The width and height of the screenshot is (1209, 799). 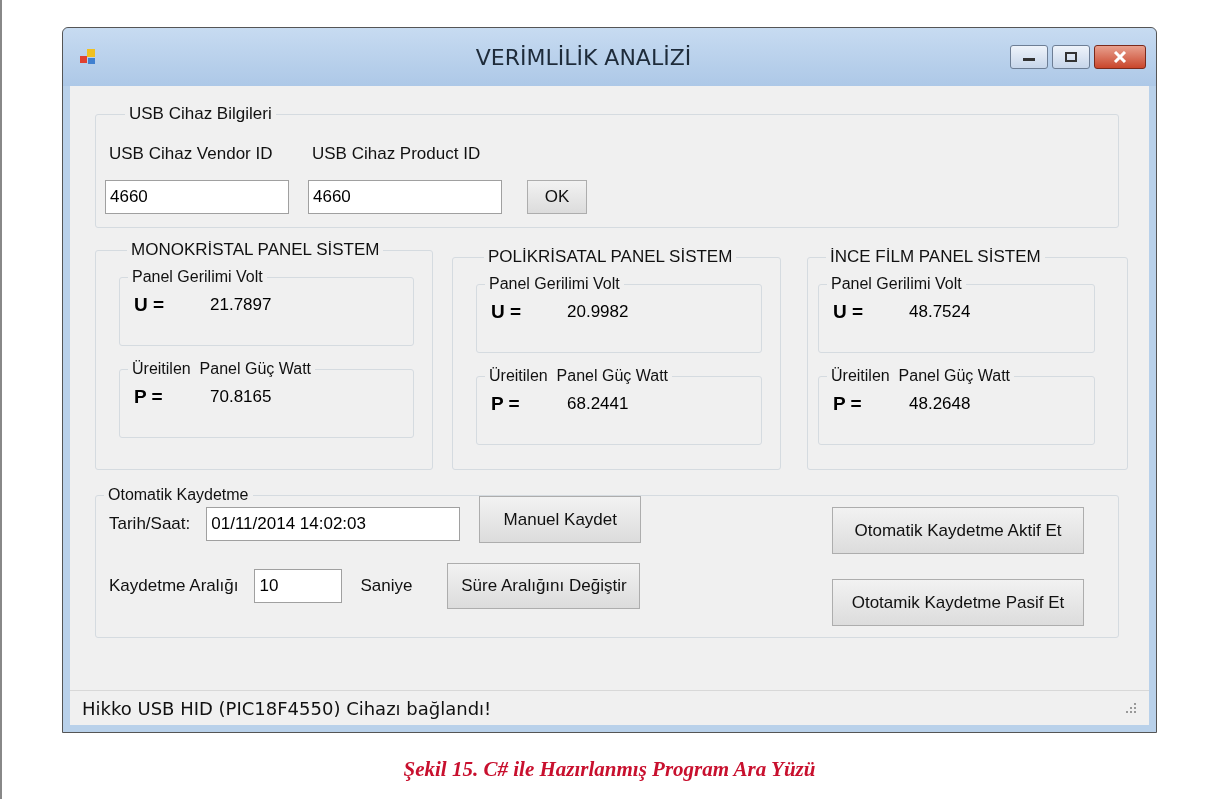 I want to click on input-field: 10, so click(x=298, y=586).